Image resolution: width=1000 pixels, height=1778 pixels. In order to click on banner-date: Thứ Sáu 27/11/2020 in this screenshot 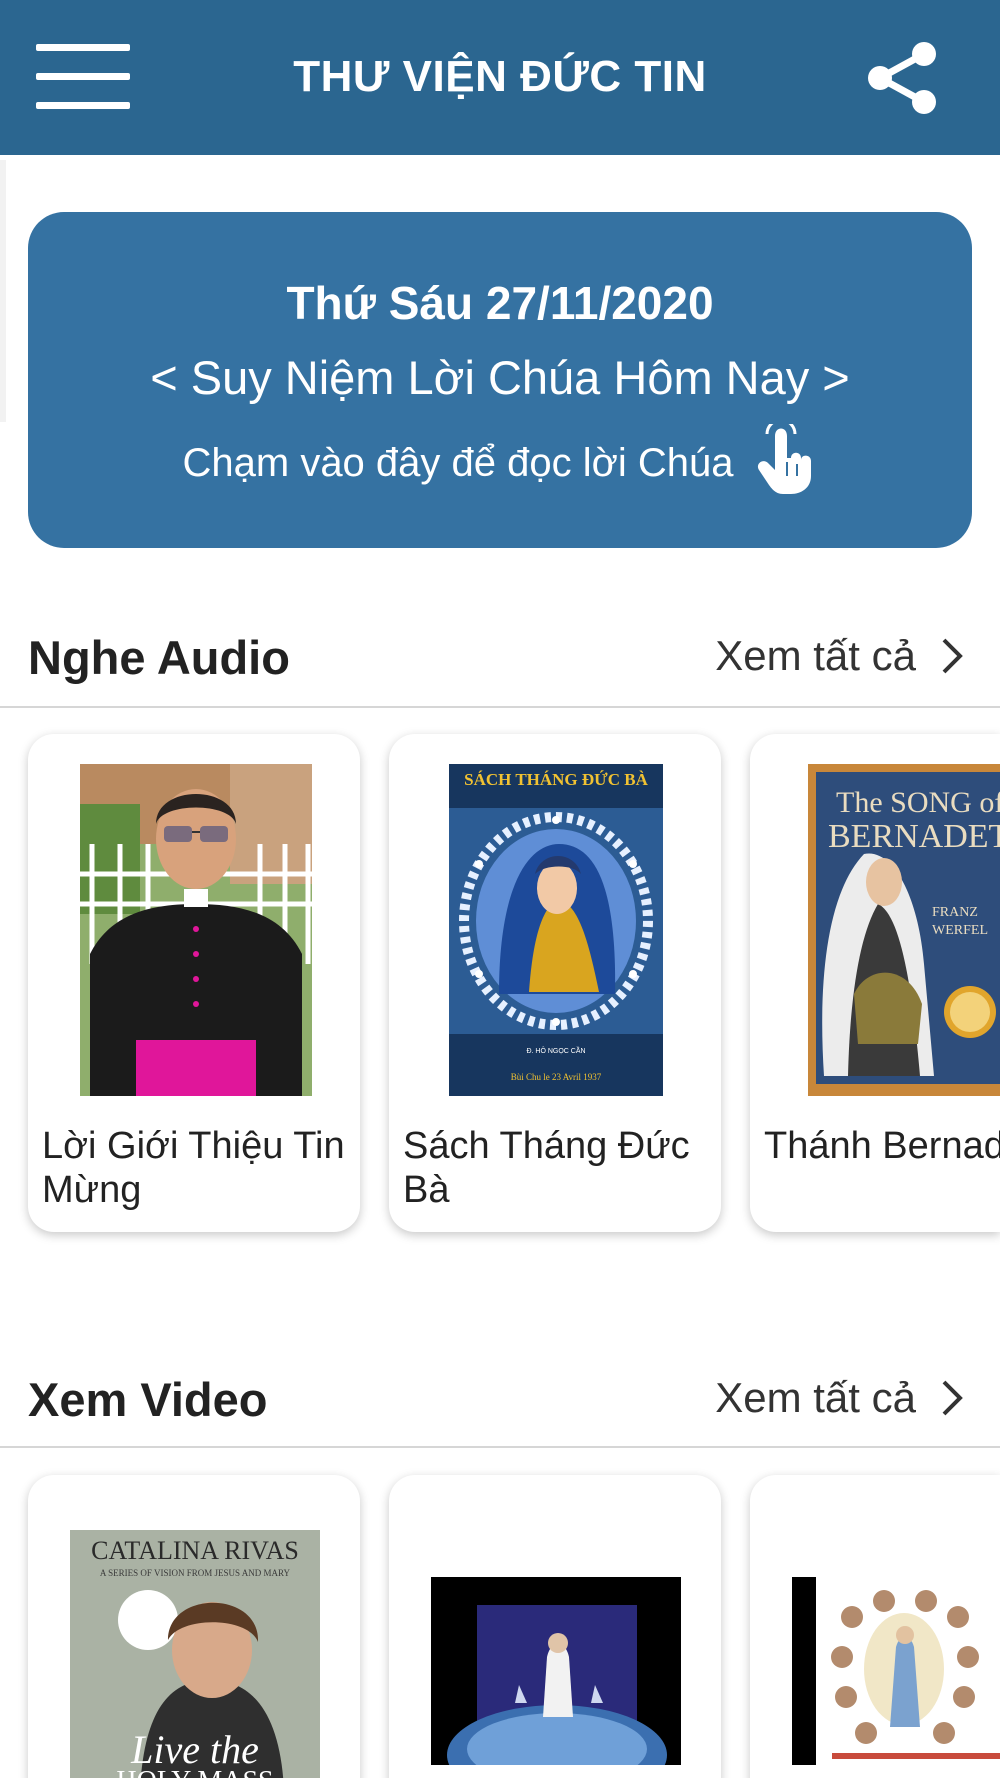, I will do `click(500, 303)`.